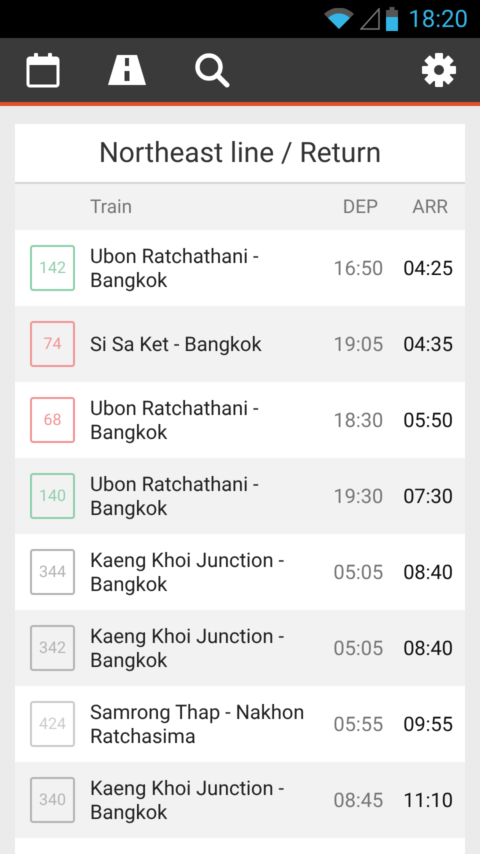 The image size is (480, 854). Describe the element at coordinates (428, 268) in the screenshot. I see `arrival-time: 04:25` at that location.